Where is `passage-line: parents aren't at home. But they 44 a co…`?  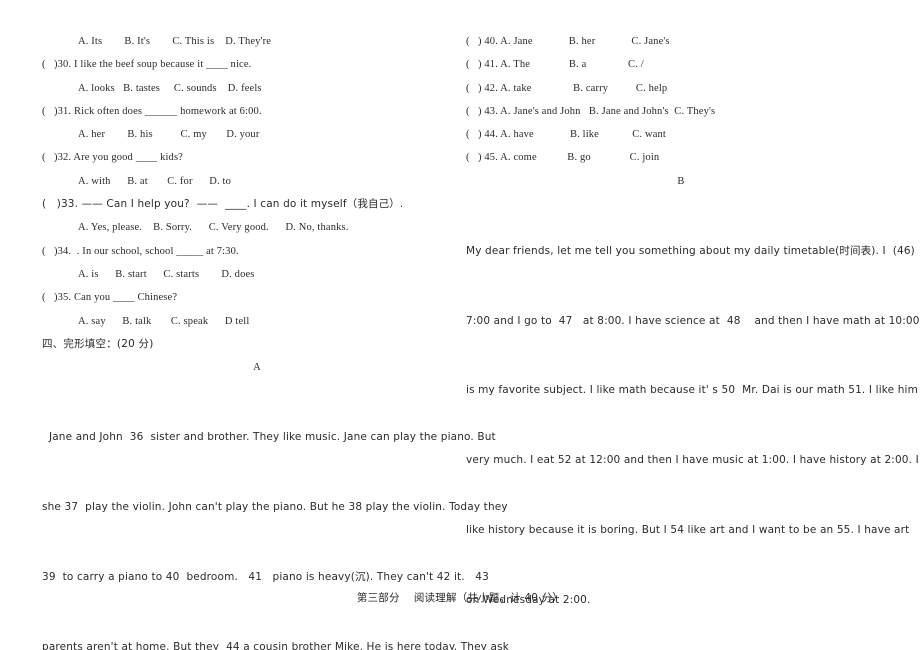
passage-line: parents aren't at home. But they 44 a co… is located at coordinates (275, 645).